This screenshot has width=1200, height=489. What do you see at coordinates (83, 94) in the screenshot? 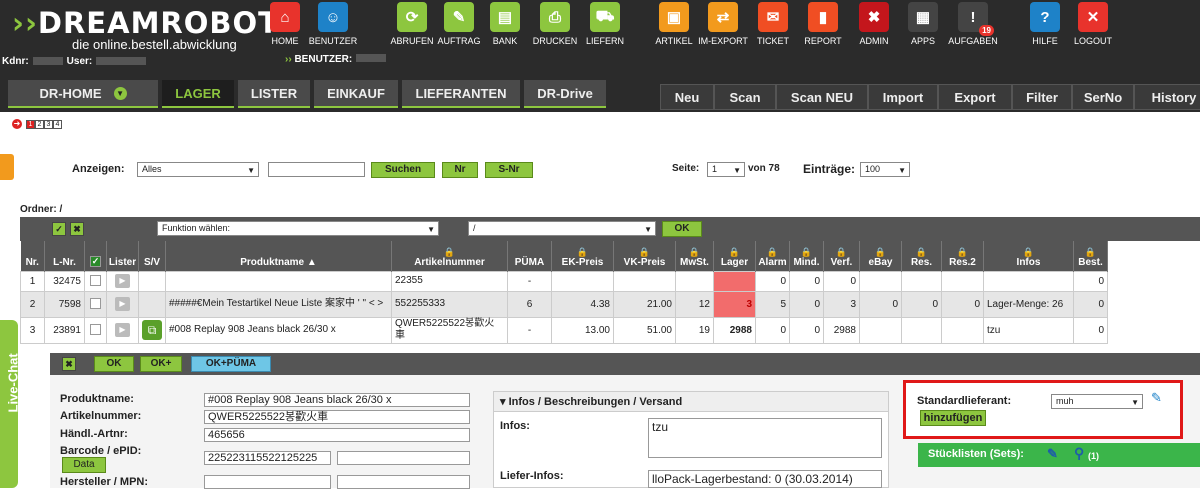
I see `tab-dr-home: DR-HOME ▼` at bounding box center [83, 94].